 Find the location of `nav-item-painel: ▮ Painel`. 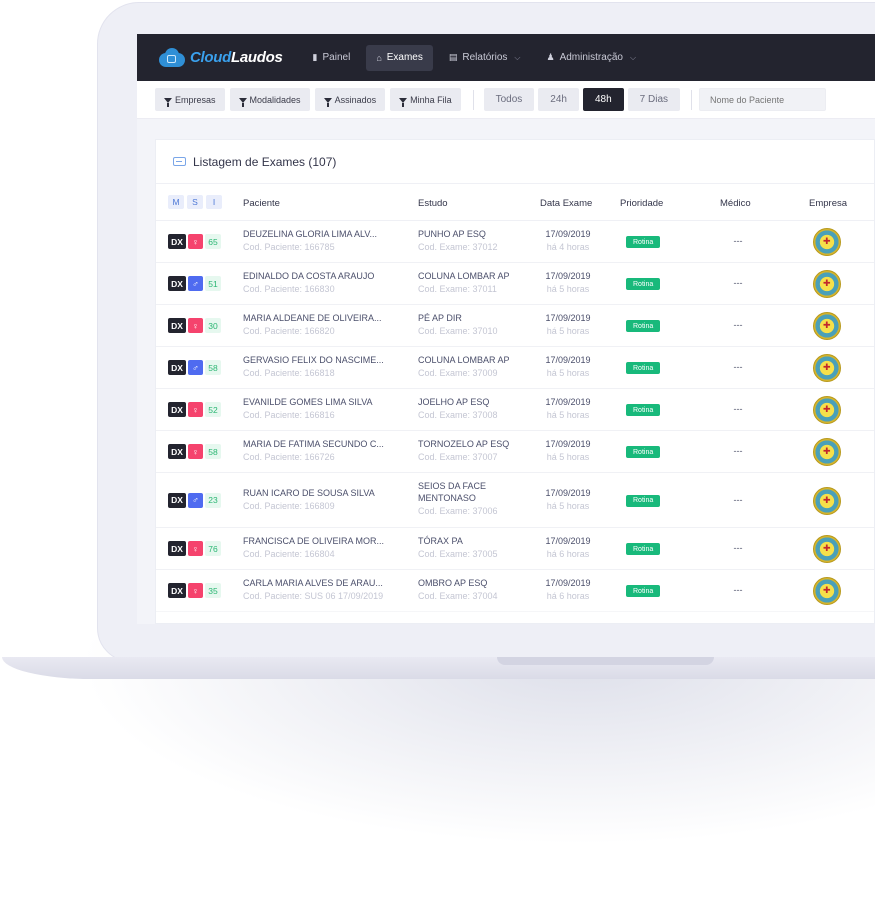

nav-item-painel: ▮ Painel is located at coordinates (332, 58).